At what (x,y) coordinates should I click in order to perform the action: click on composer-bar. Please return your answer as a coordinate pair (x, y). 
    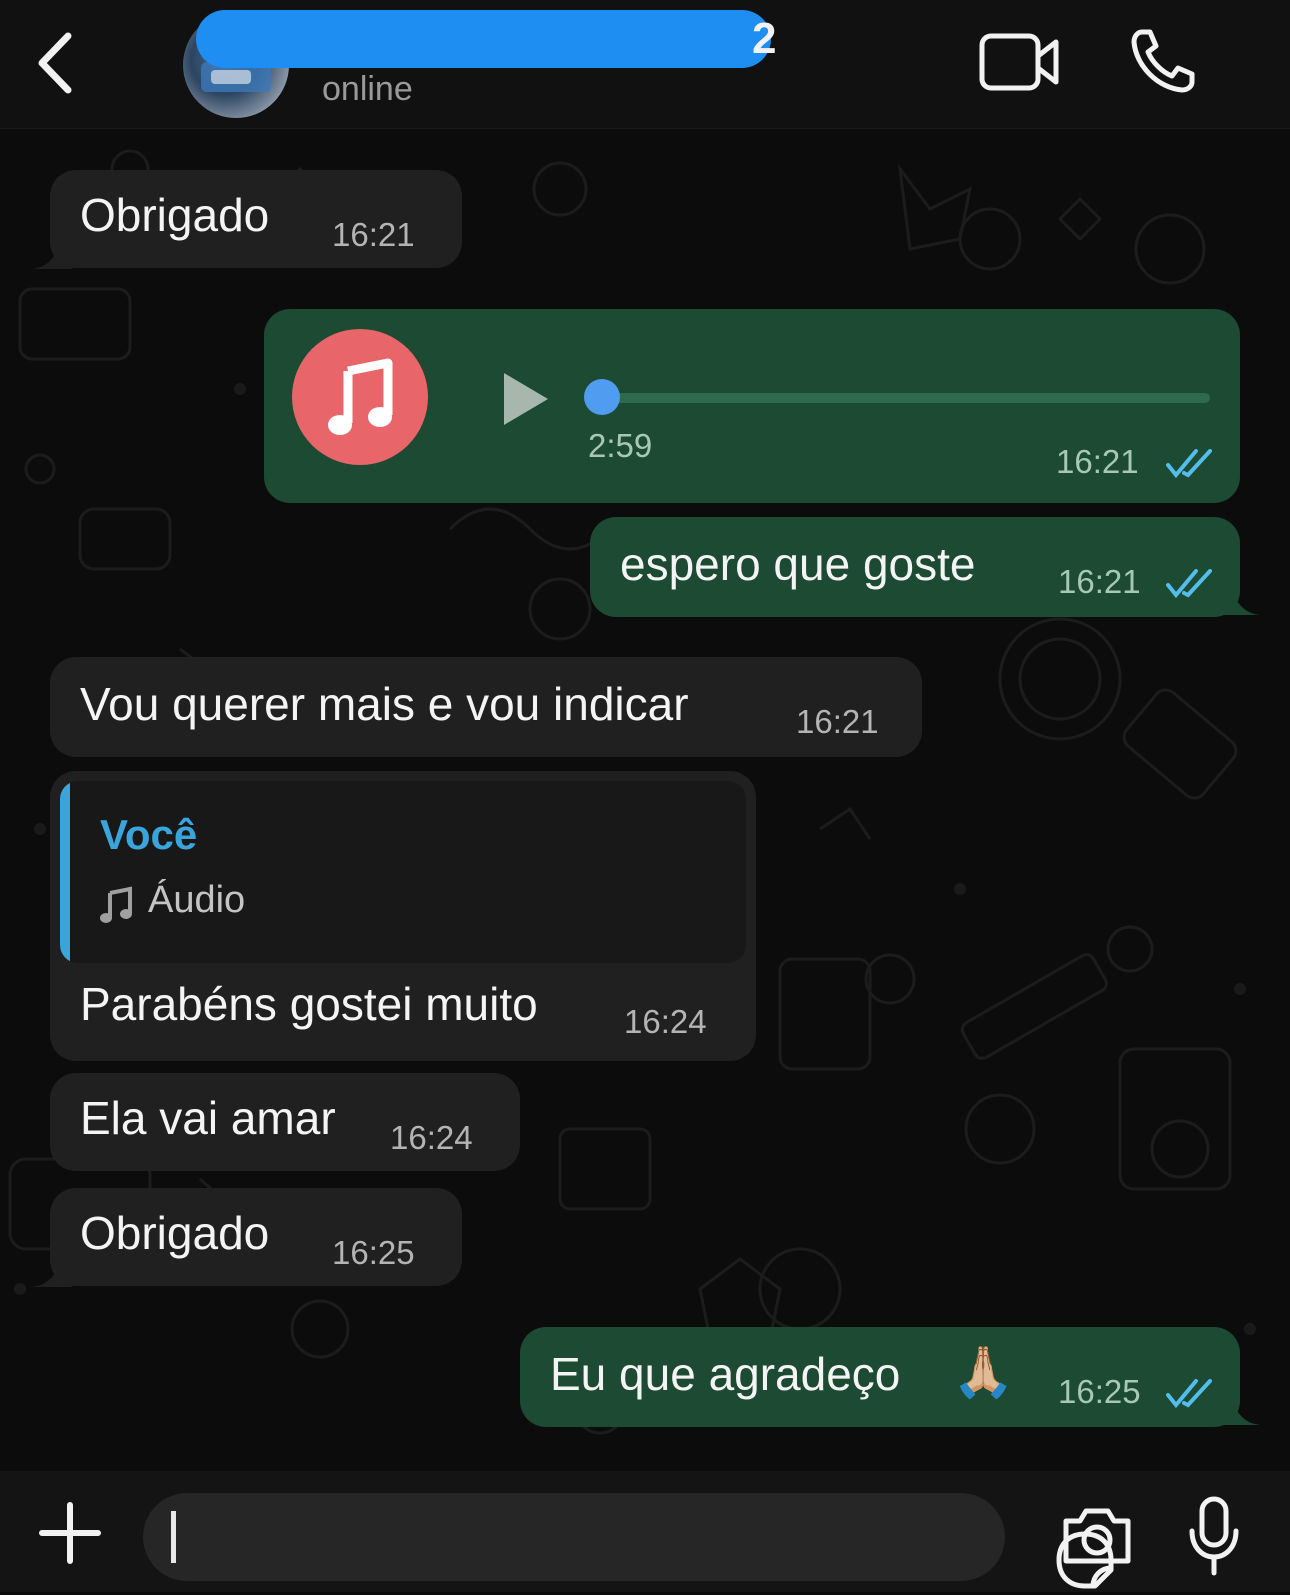
    Looking at the image, I should click on (645, 1531).